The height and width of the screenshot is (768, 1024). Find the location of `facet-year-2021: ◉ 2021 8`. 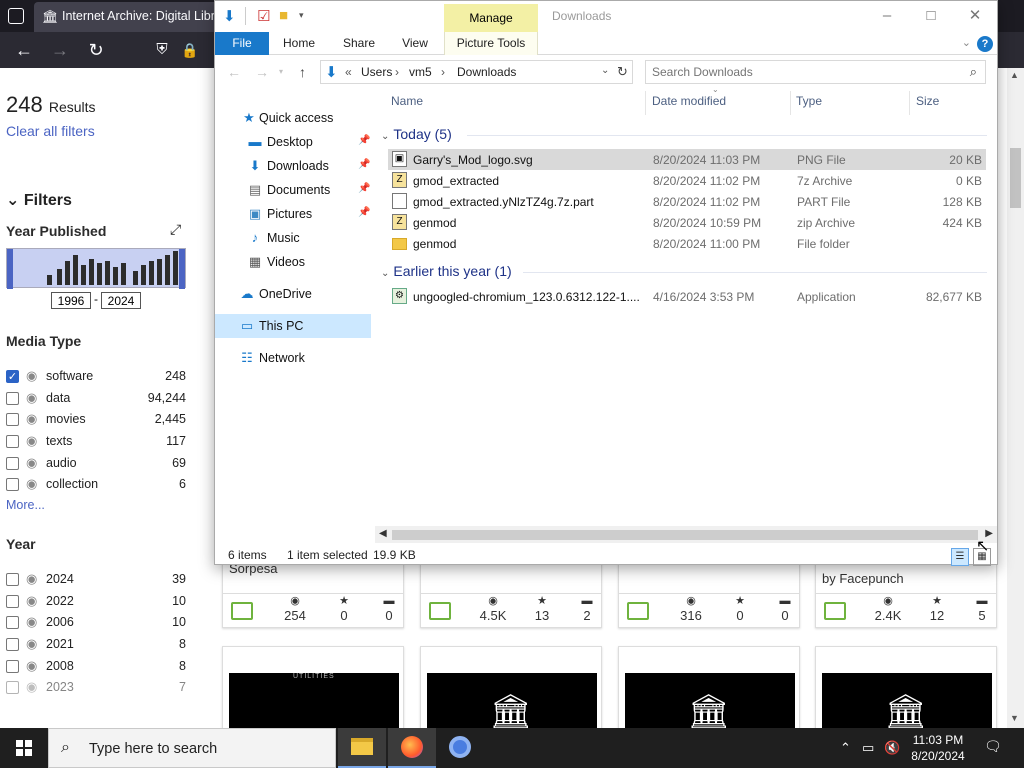

facet-year-2021: ◉ 2021 8 is located at coordinates (96, 645).